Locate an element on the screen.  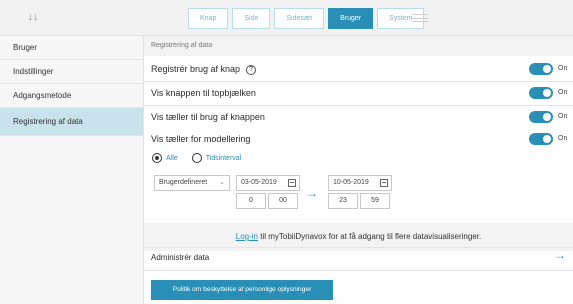
setting-label: Vis tæller for modellering is located at coordinates (201, 139).